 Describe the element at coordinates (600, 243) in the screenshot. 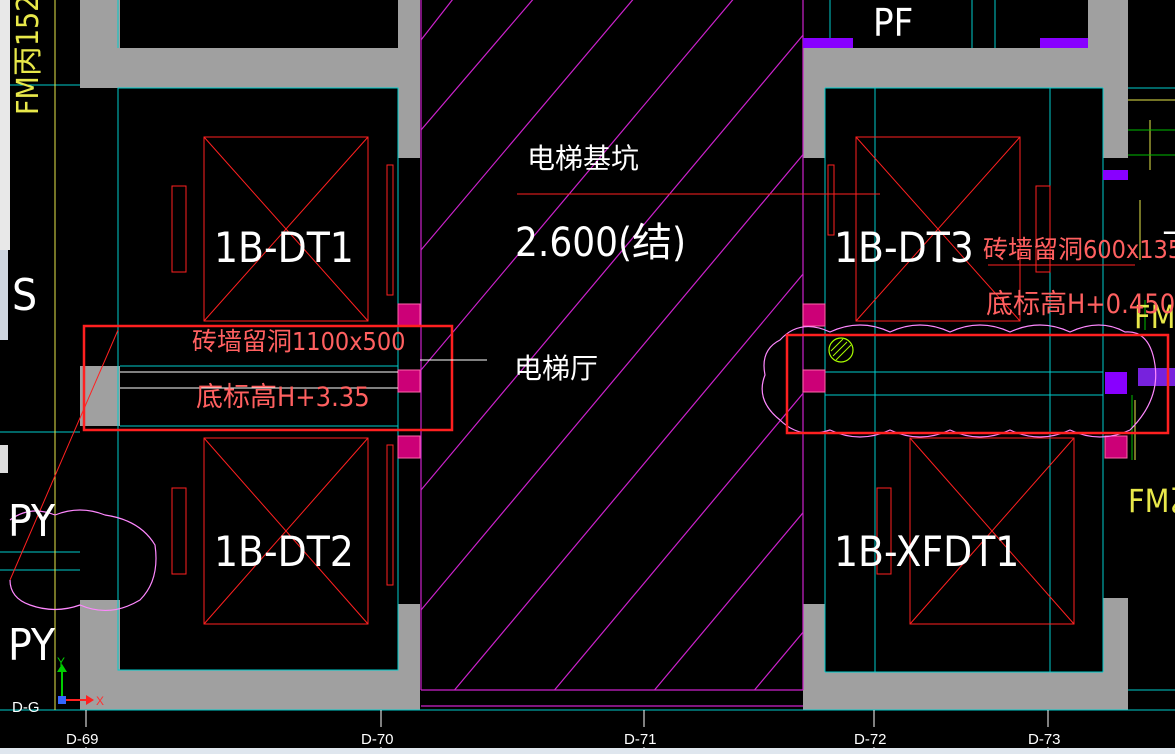

I see `elevator-pit-level: 2.600(结)` at that location.